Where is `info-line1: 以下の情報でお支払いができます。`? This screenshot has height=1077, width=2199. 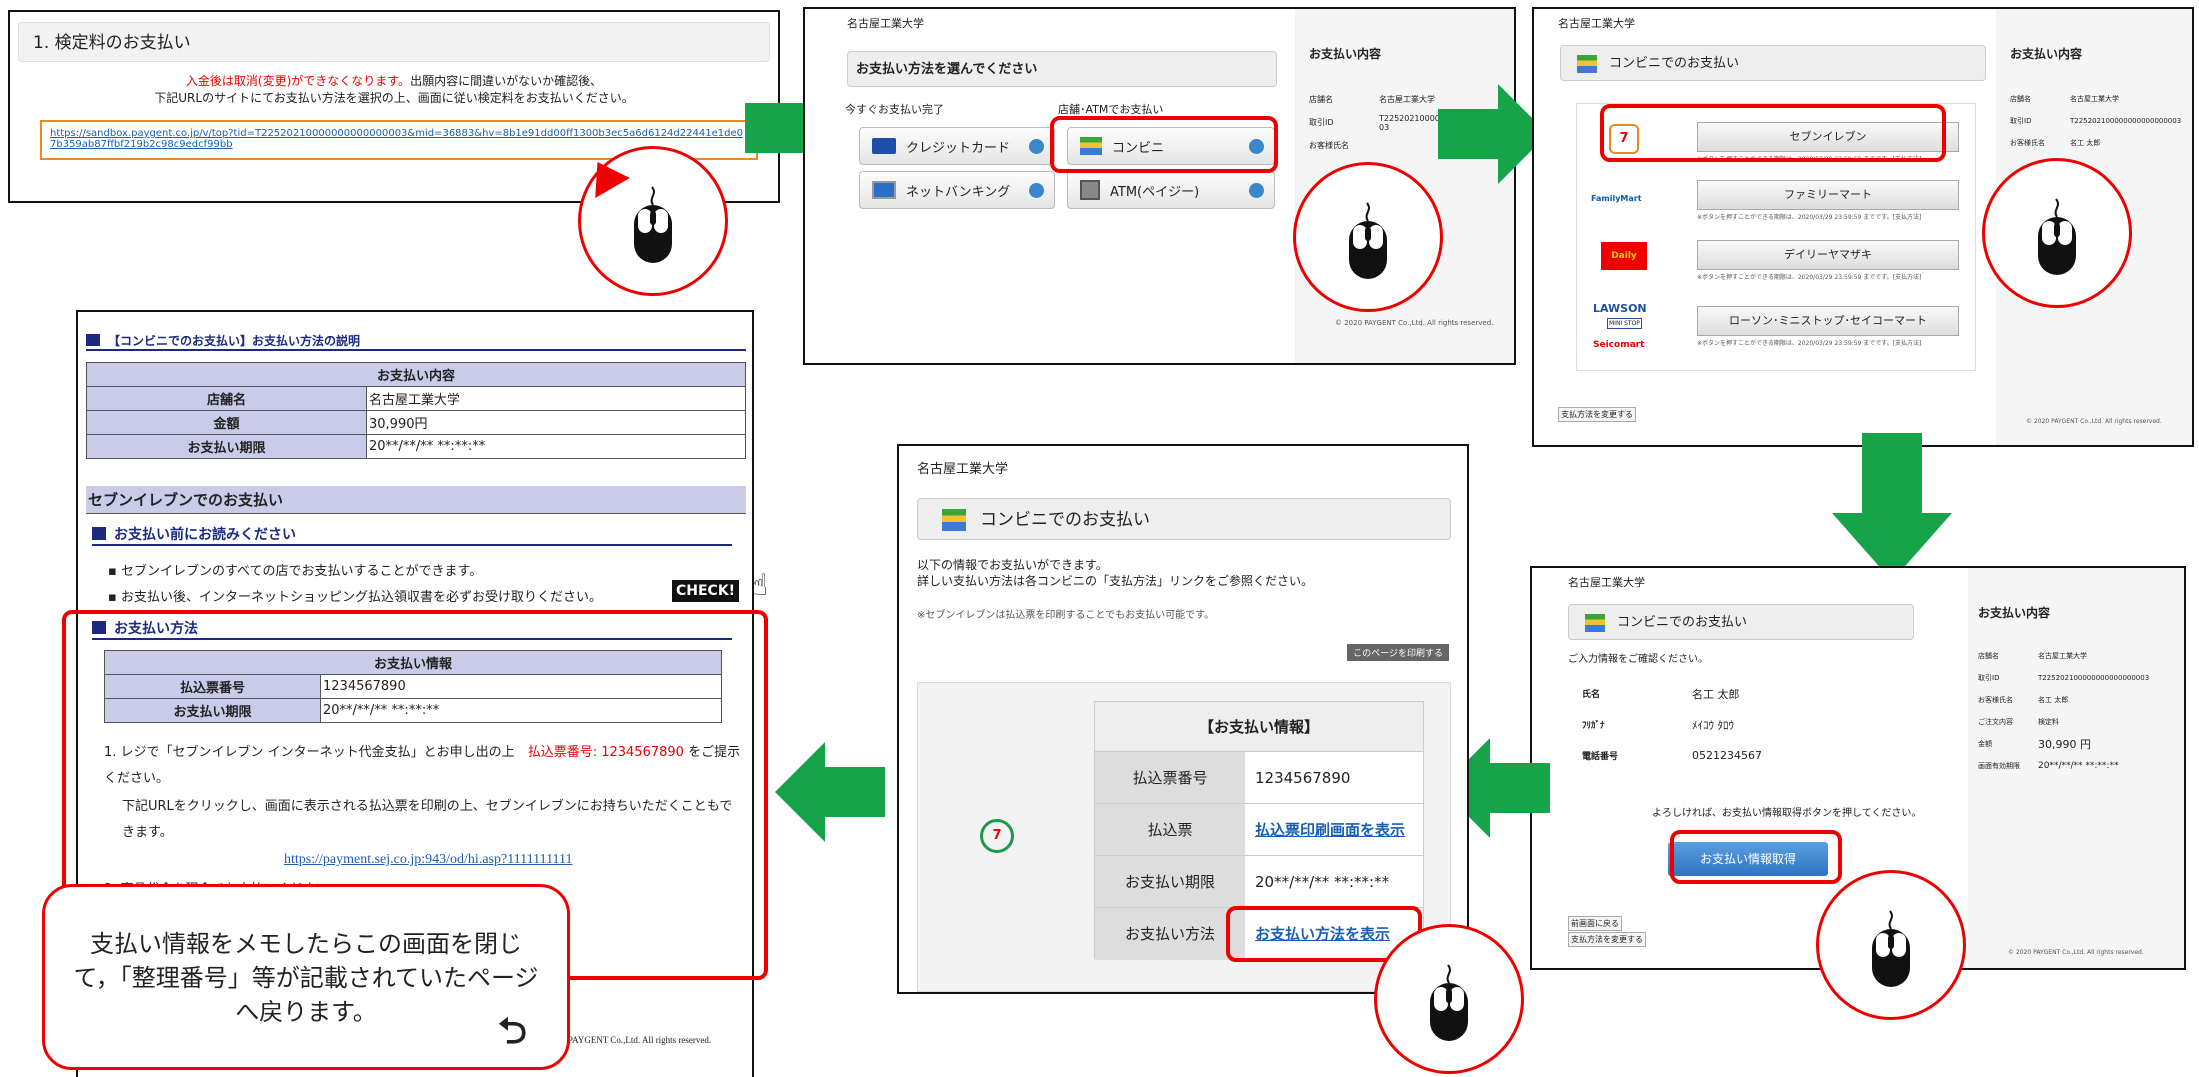 info-line1: 以下の情報でお支払いができます。 is located at coordinates (1012, 565).